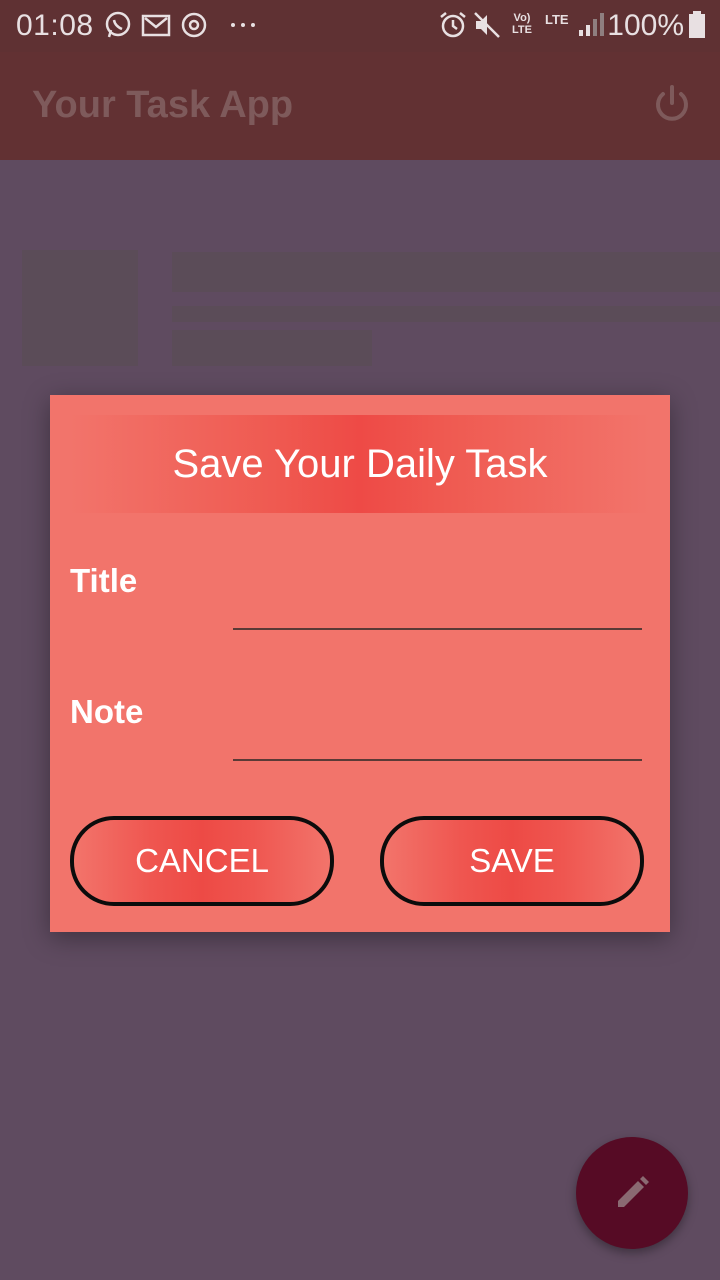  What do you see at coordinates (243, 25) in the screenshot?
I see `more-dots-icon` at bounding box center [243, 25].